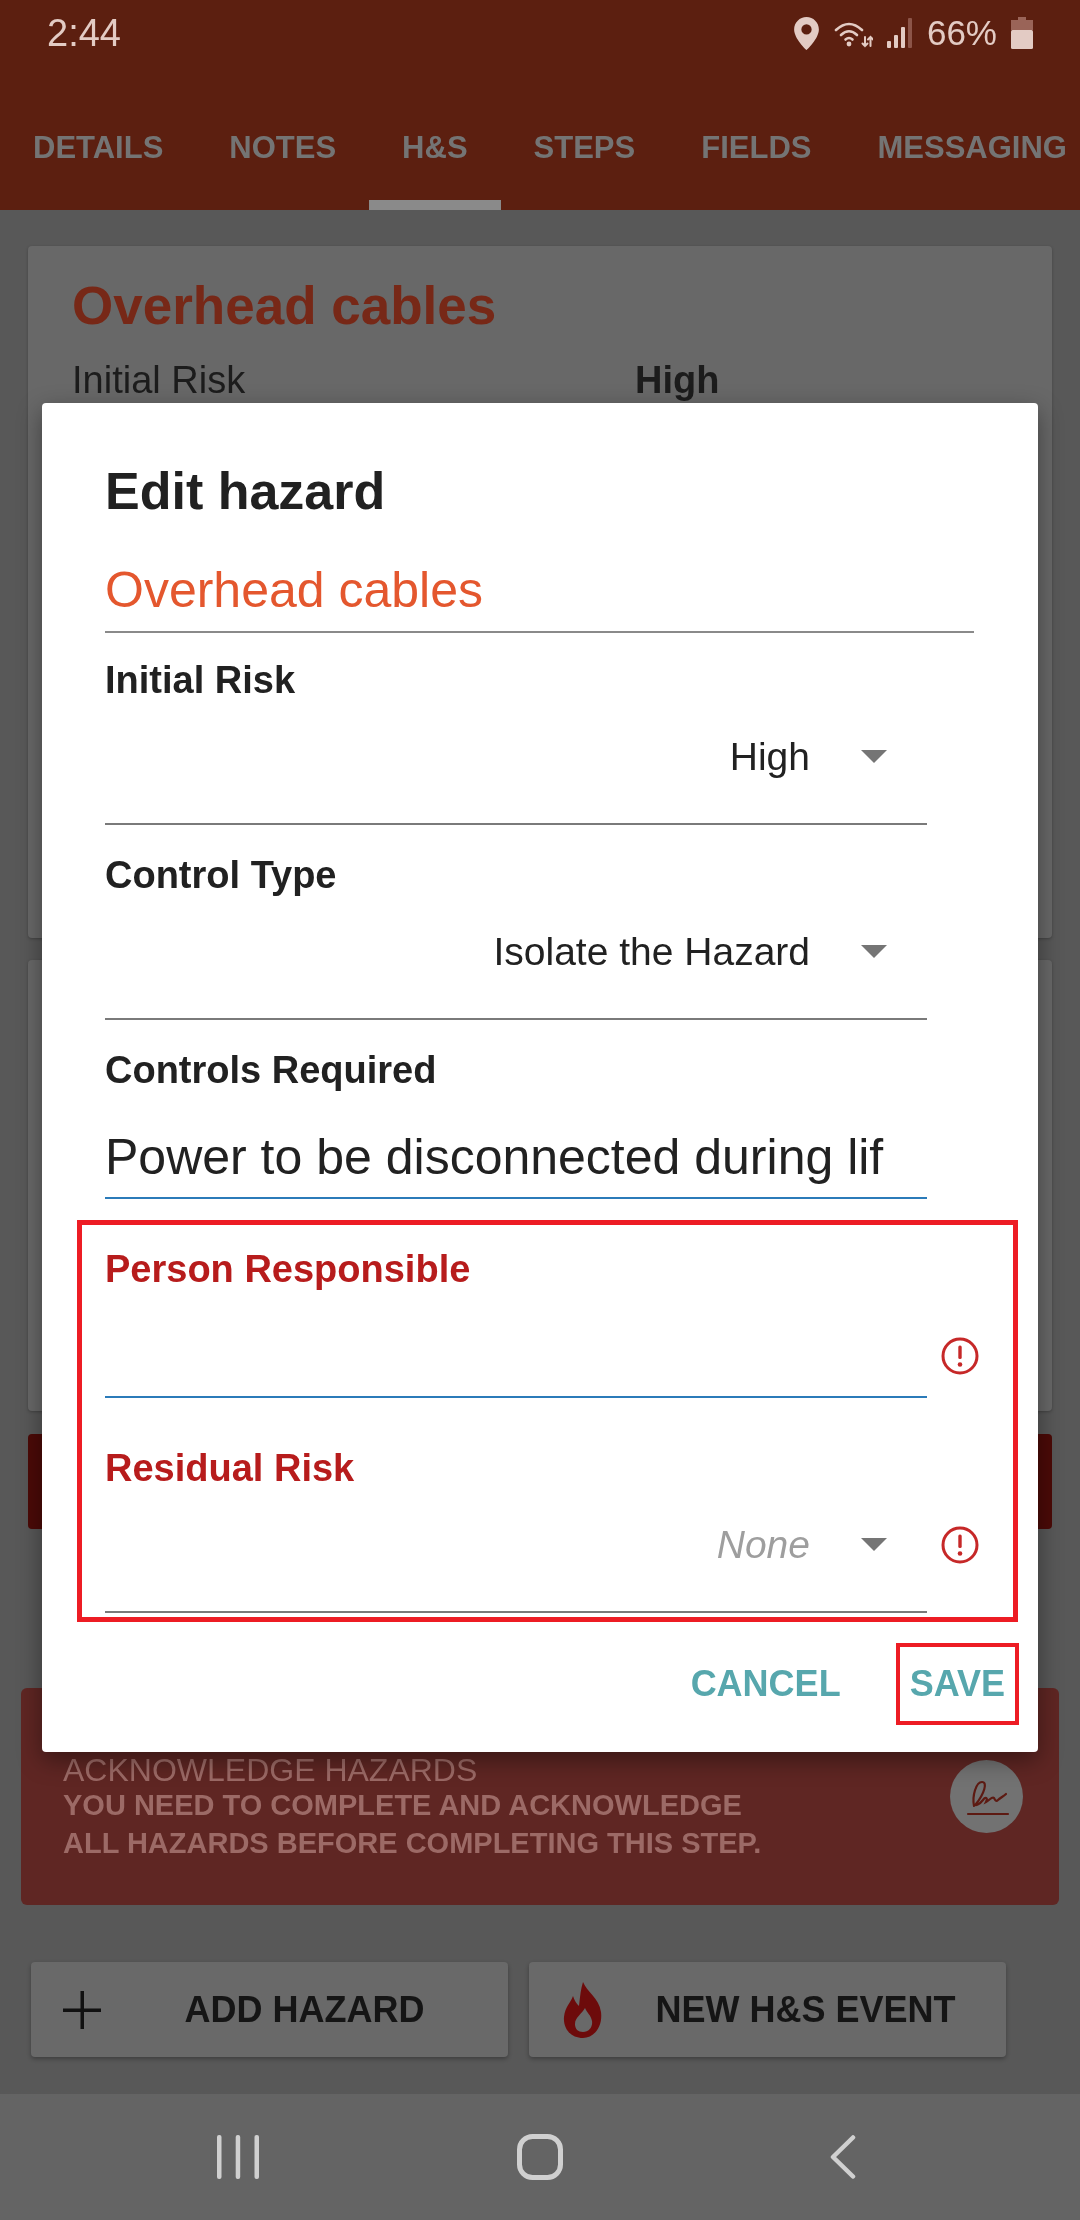 The width and height of the screenshot is (1080, 2220). What do you see at coordinates (283, 148) in the screenshot?
I see `tab: NOTES` at bounding box center [283, 148].